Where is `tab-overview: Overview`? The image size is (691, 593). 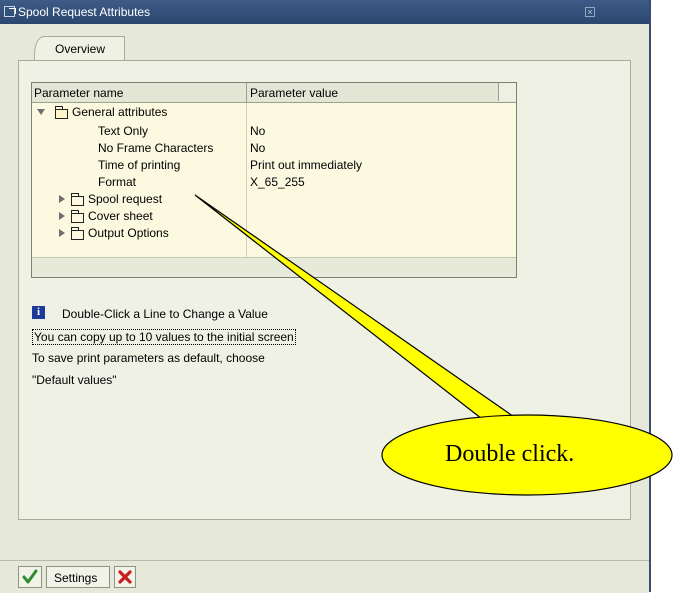 tab-overview: Overview is located at coordinates (79, 48).